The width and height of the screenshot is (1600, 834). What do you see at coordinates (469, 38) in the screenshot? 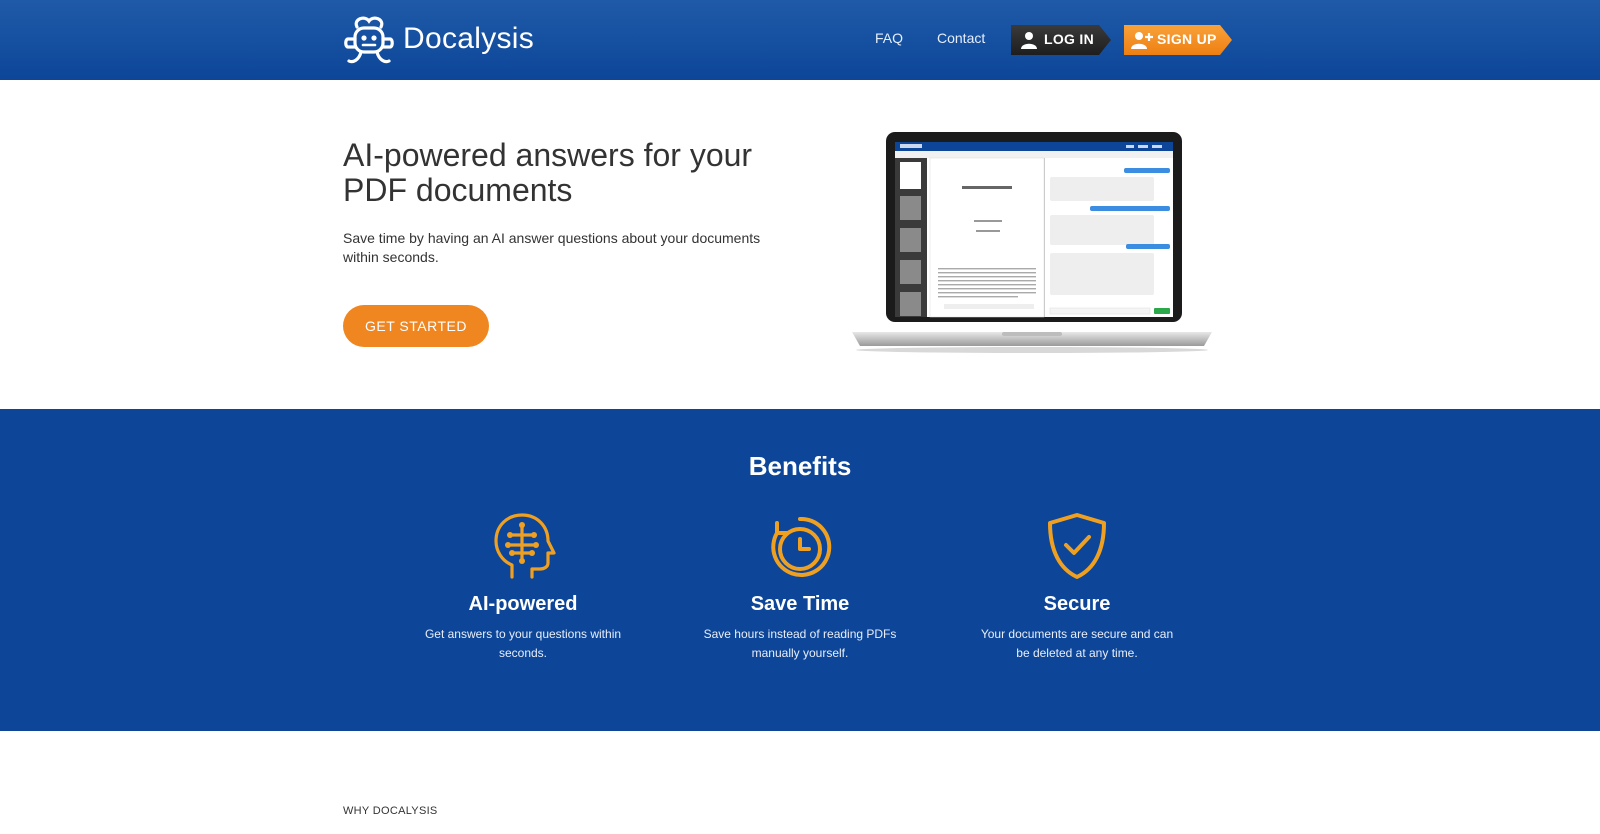
I see `brand-name: Docalysis` at bounding box center [469, 38].